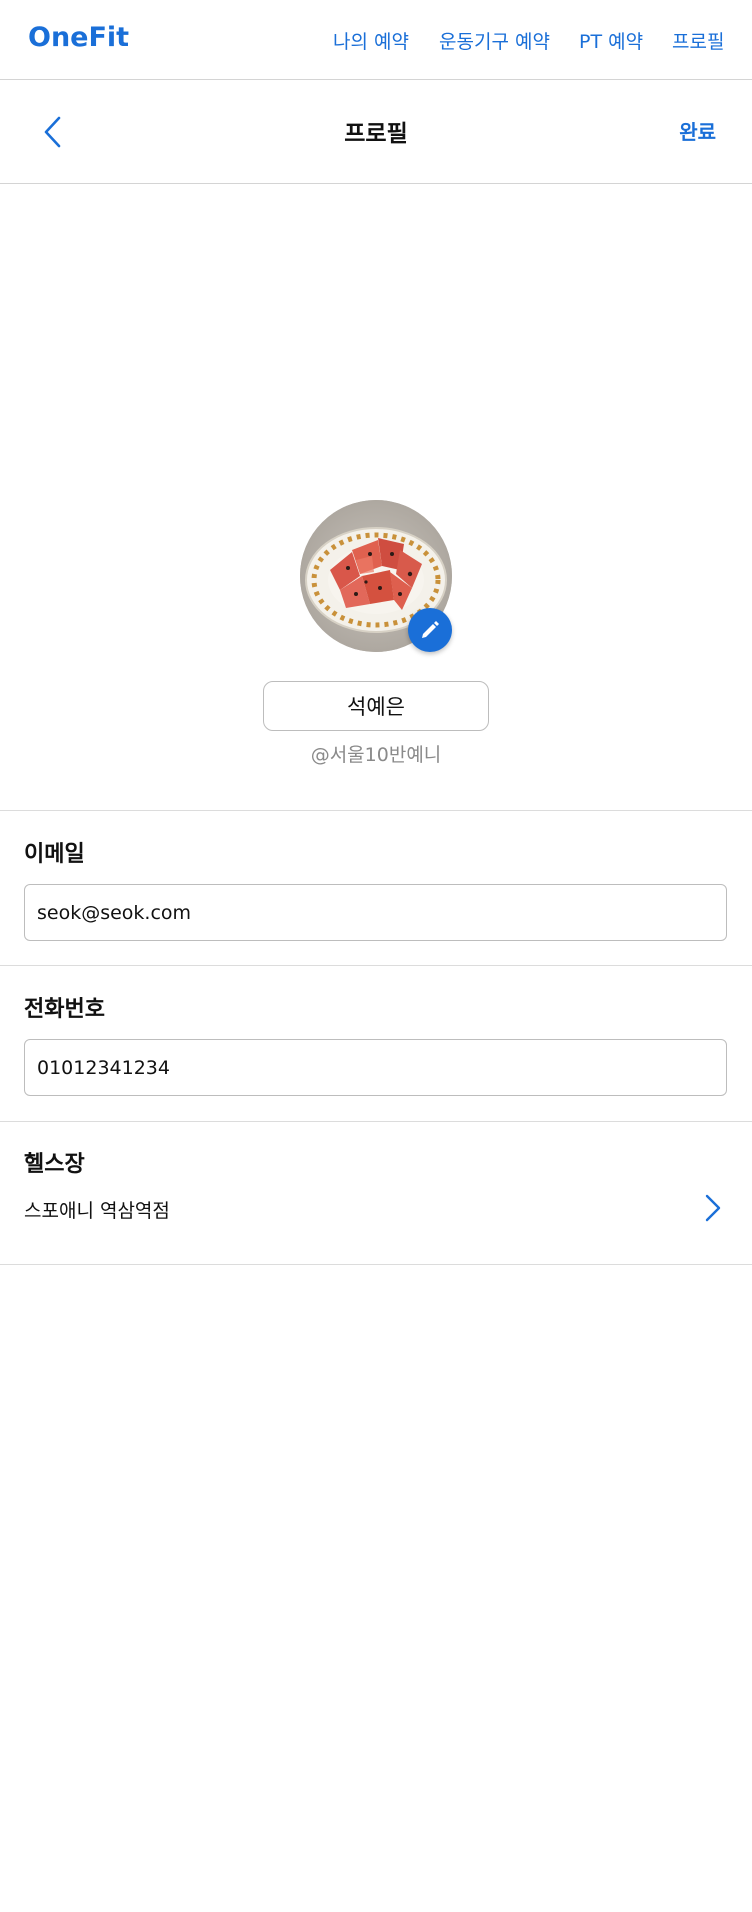 The image size is (752, 1912). What do you see at coordinates (376, 1208) in the screenshot?
I see `gym-selector: 스포애니 역삼역점` at bounding box center [376, 1208].